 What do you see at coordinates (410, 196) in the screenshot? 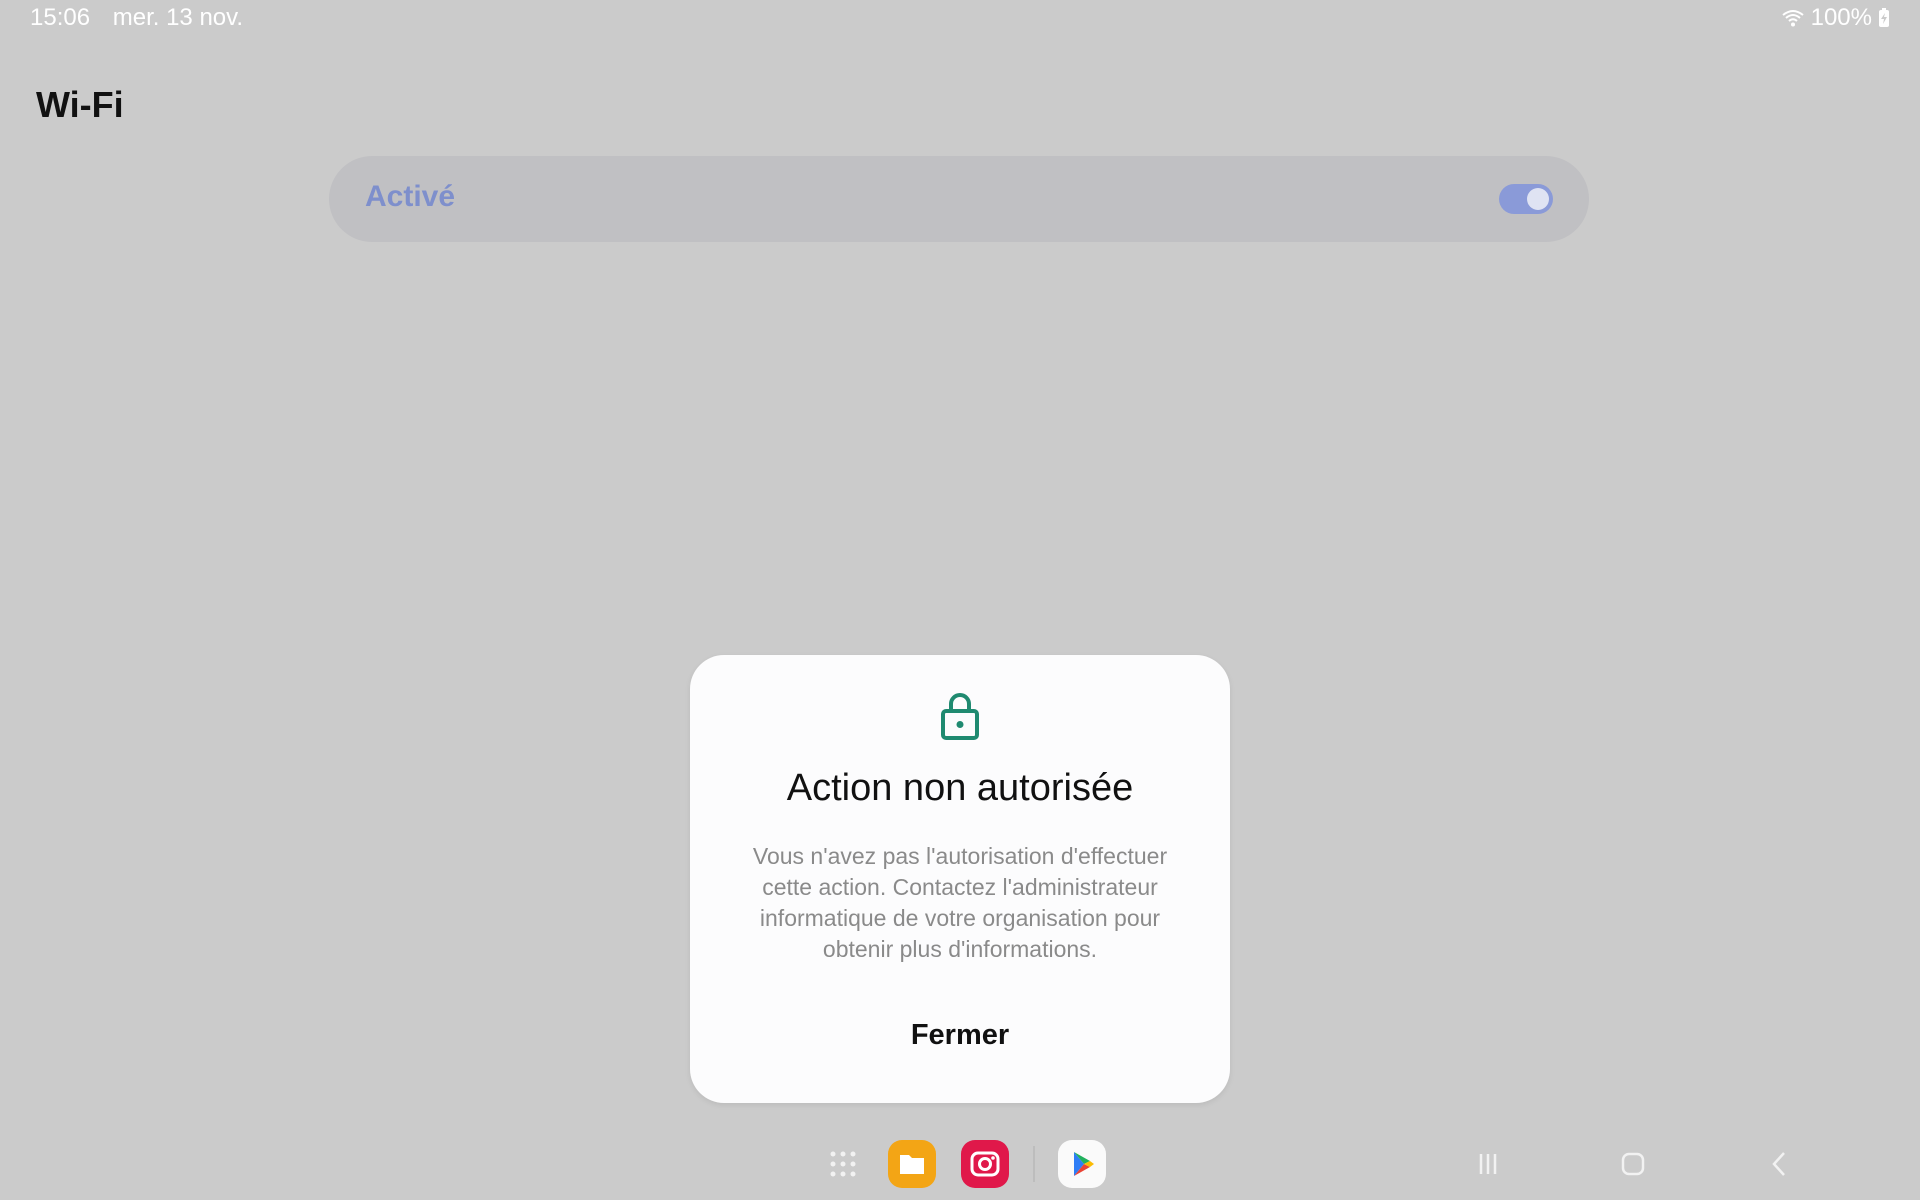
I see `wifi-toggle-label: Activé` at bounding box center [410, 196].